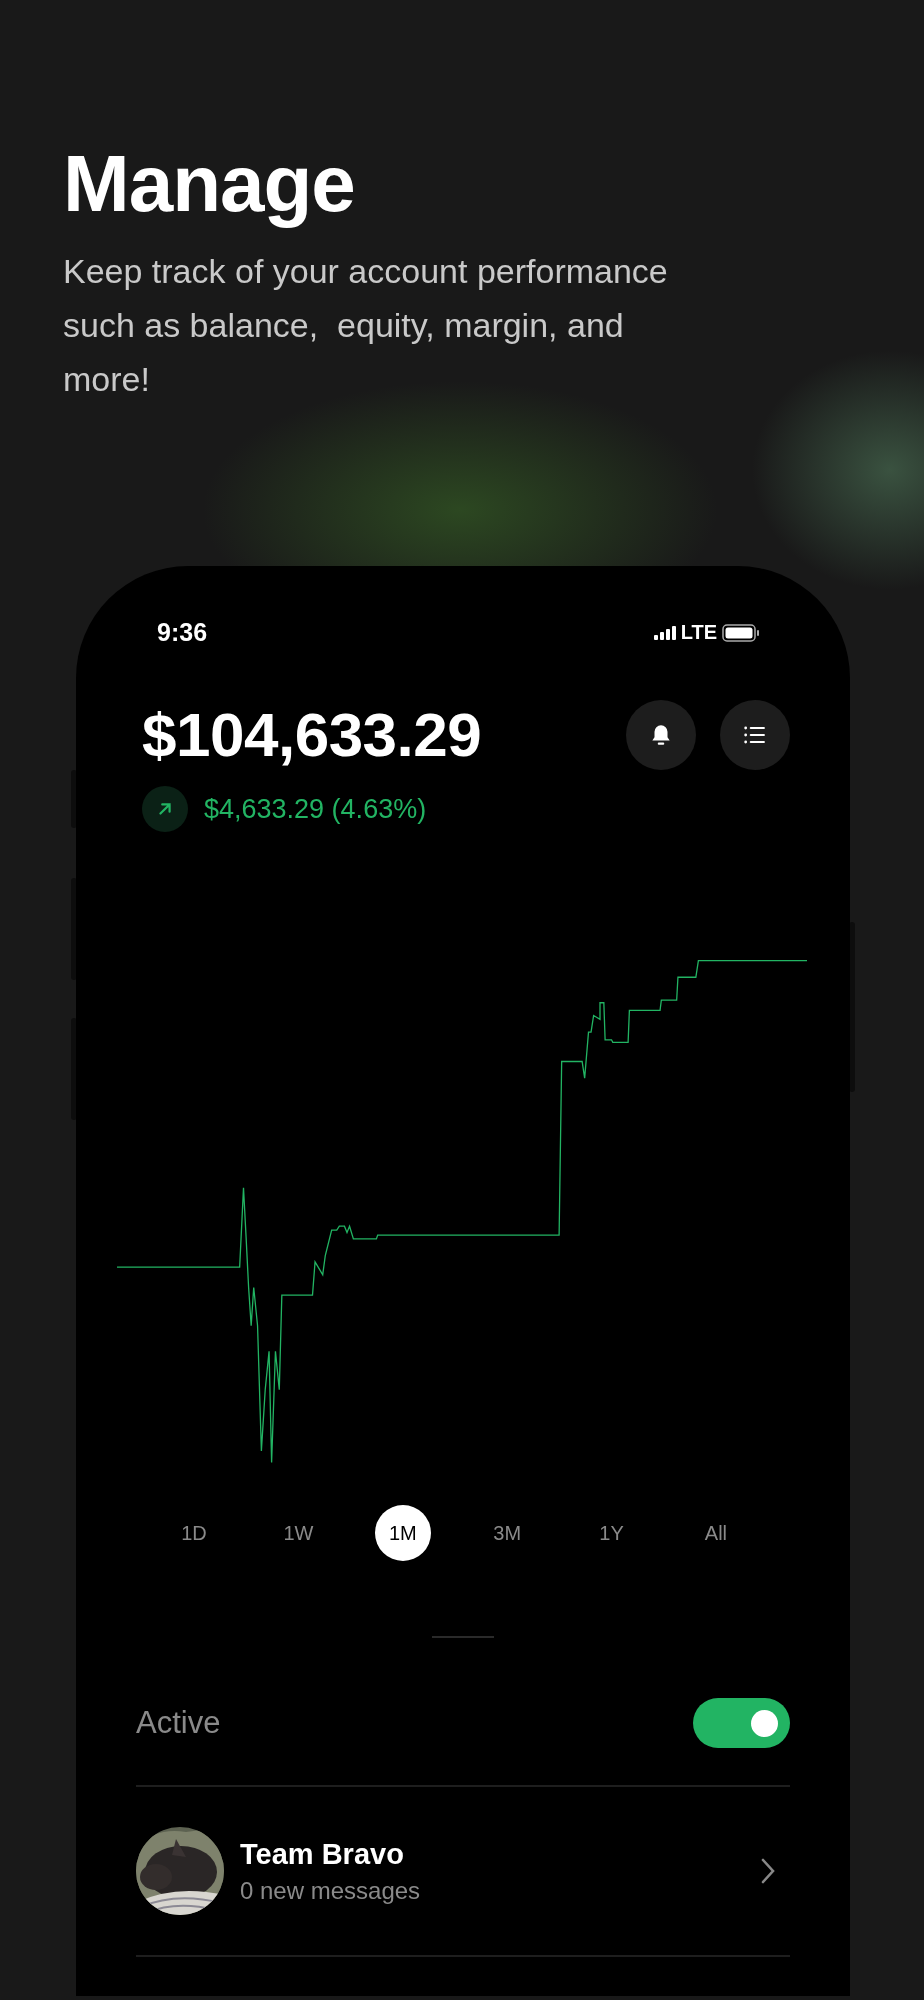  Describe the element at coordinates (402, 1533) in the screenshot. I see `range-tab: 1M` at that location.